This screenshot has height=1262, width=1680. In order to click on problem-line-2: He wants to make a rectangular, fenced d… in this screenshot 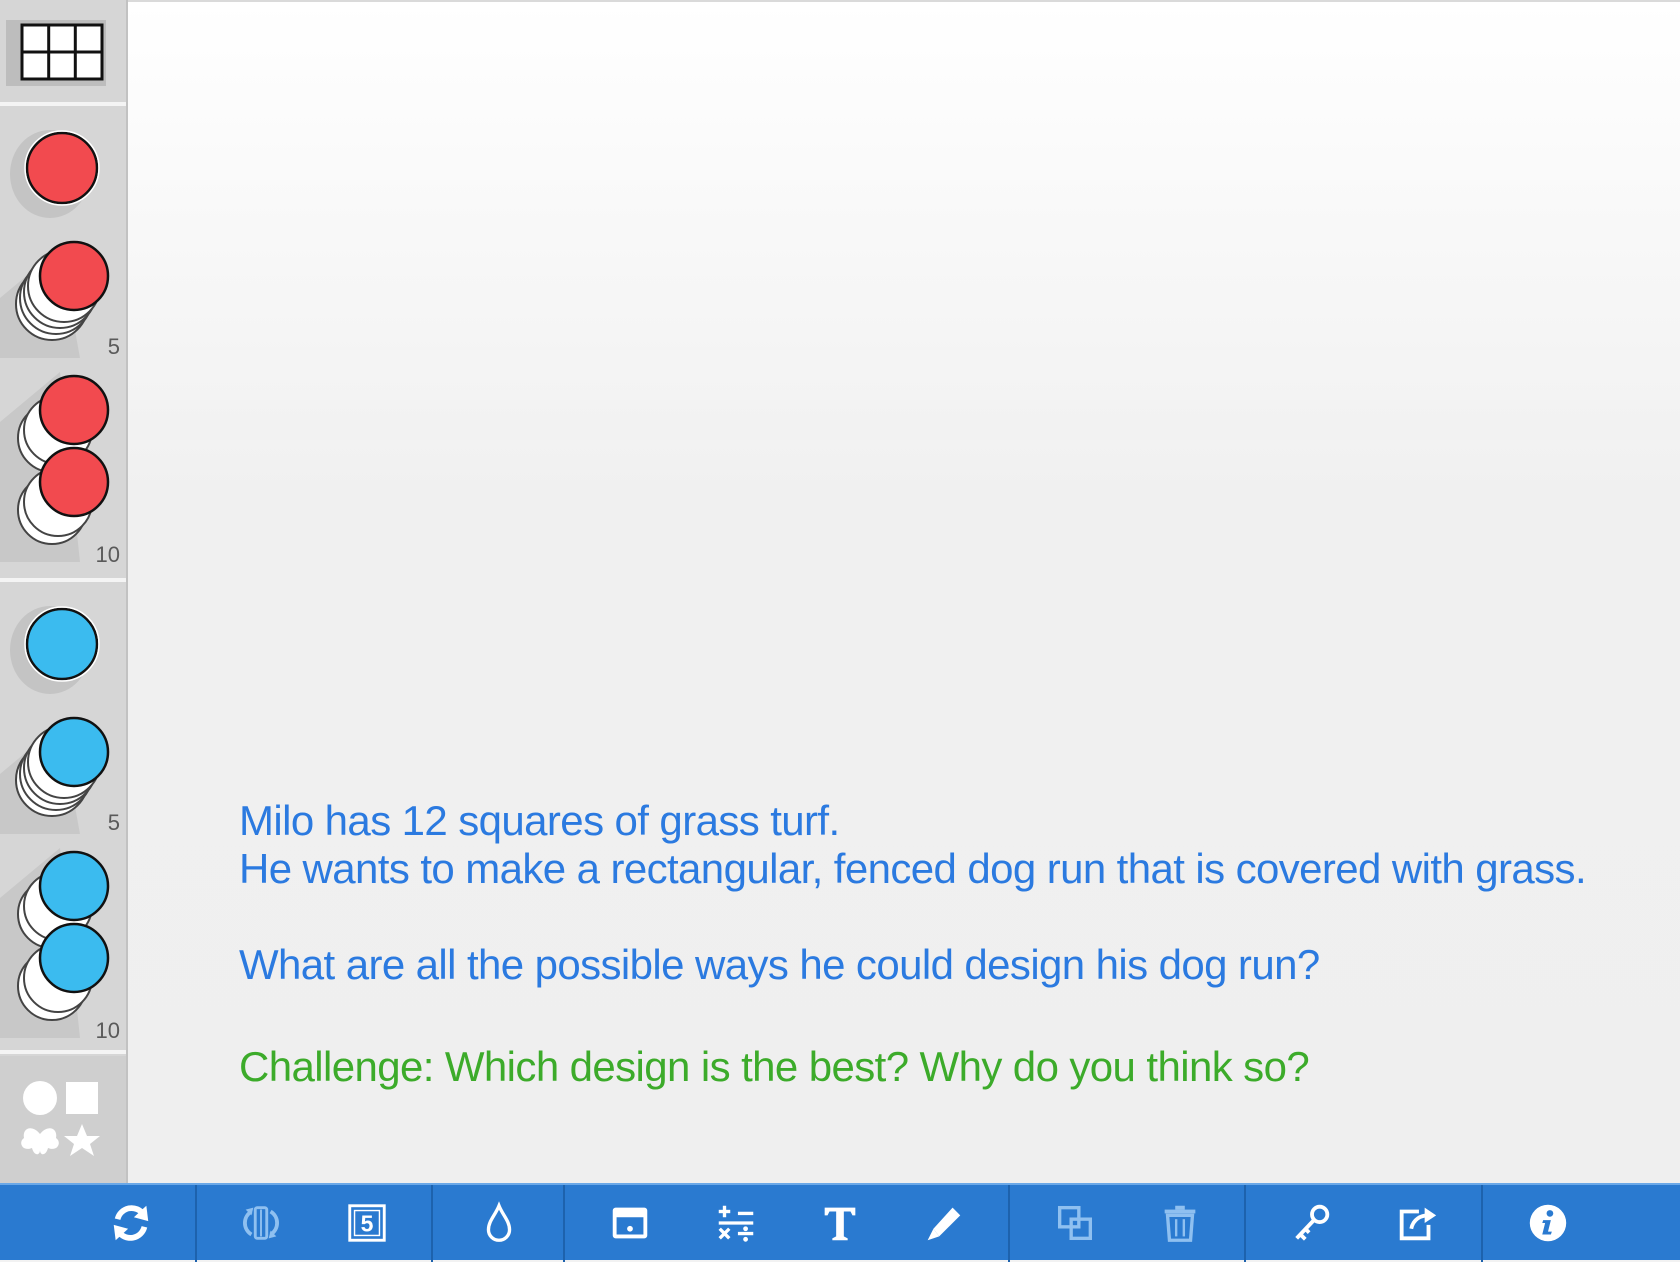, I will do `click(913, 868)`.